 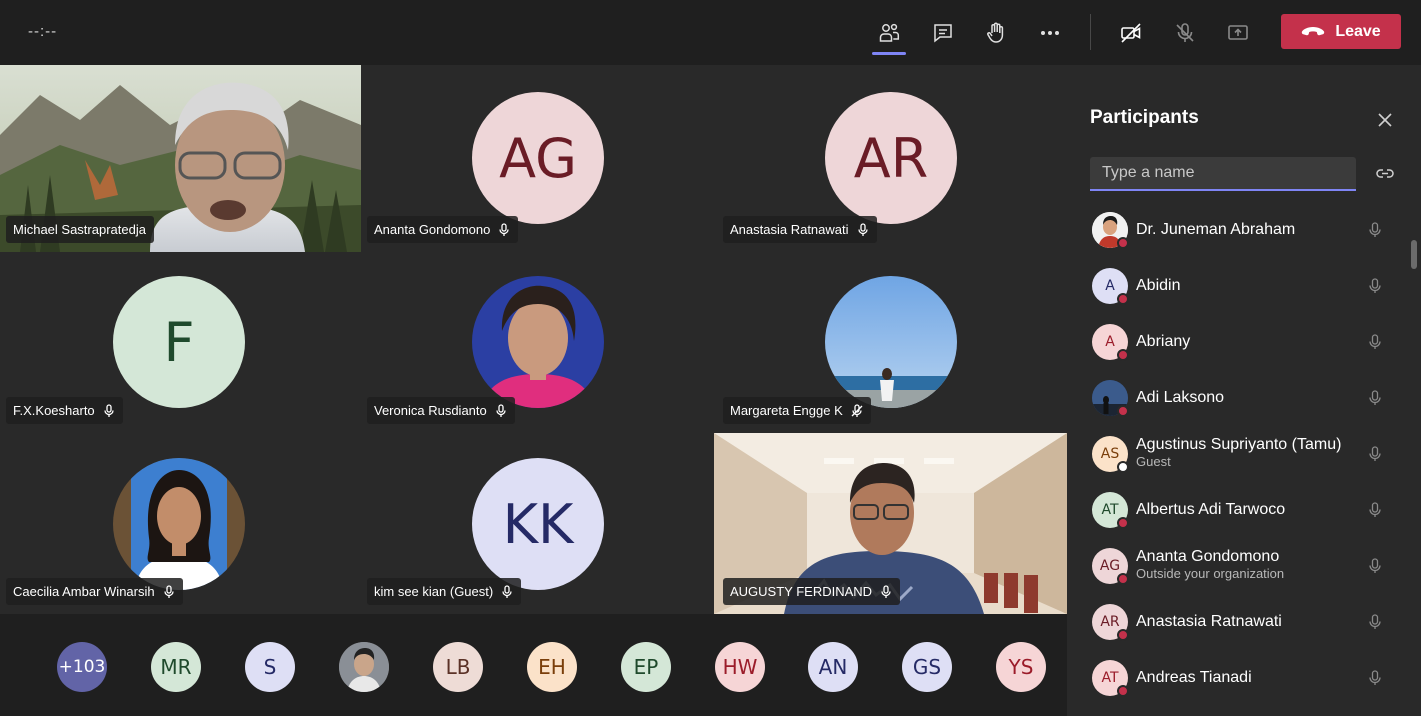 I want to click on strip-avatar-photo, so click(x=364, y=667).